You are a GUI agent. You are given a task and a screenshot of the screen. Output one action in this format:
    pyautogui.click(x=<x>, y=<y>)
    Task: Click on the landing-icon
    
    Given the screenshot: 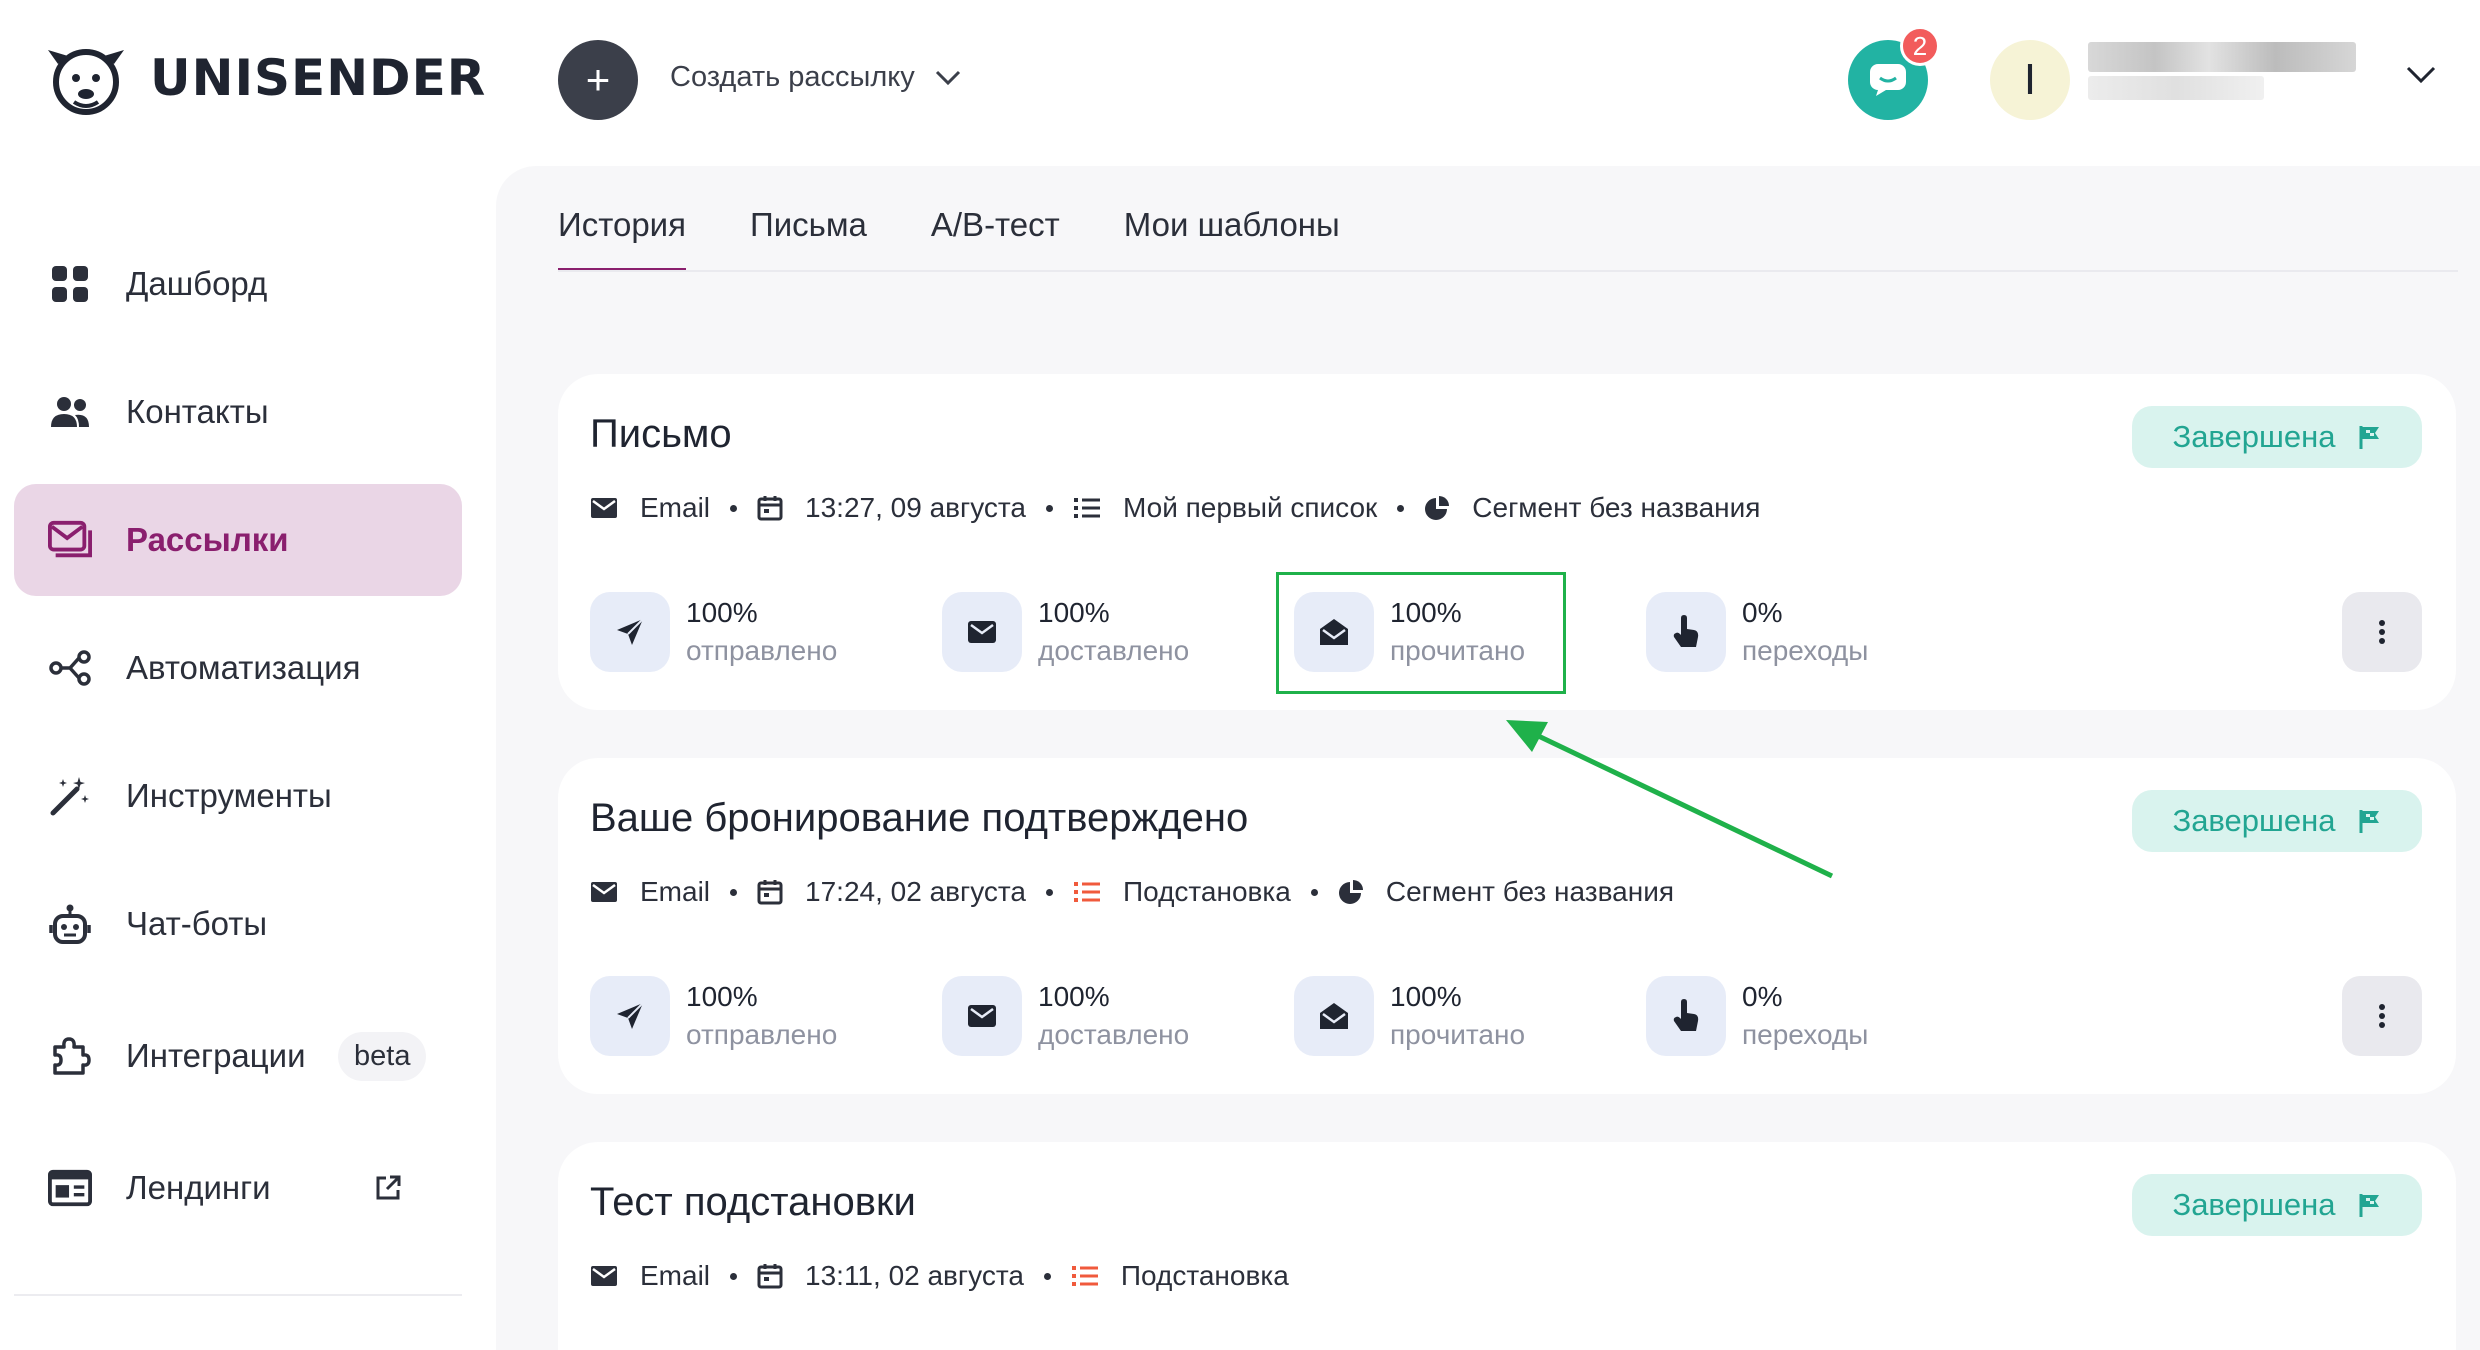 What is the action you would take?
    pyautogui.click(x=70, y=1188)
    